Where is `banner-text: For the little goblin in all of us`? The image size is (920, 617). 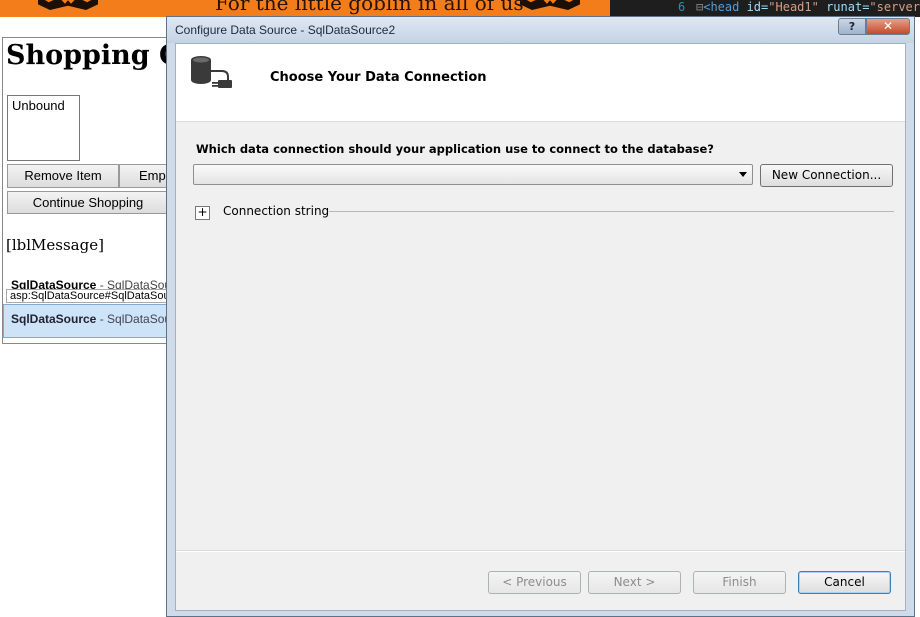
banner-text: For the little goblin in all of us is located at coordinates (369, 7).